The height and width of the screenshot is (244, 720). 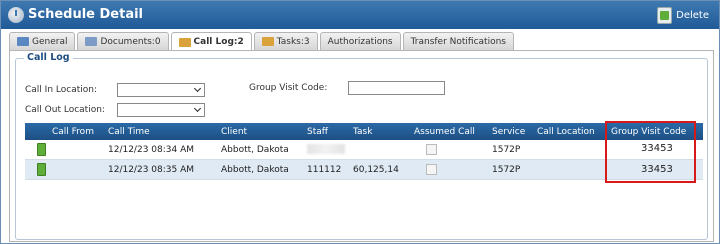 I want to click on window-title: Schedule Detail, so click(x=86, y=14).